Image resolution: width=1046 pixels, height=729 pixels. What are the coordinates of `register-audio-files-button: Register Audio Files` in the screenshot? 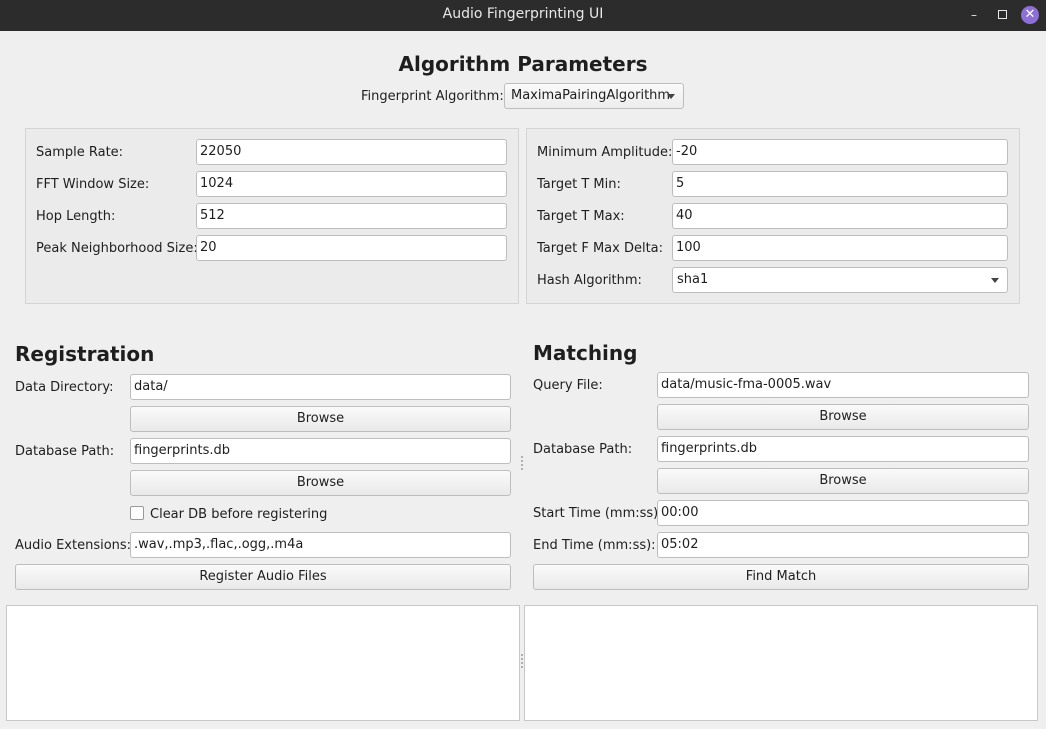 It's located at (263, 577).